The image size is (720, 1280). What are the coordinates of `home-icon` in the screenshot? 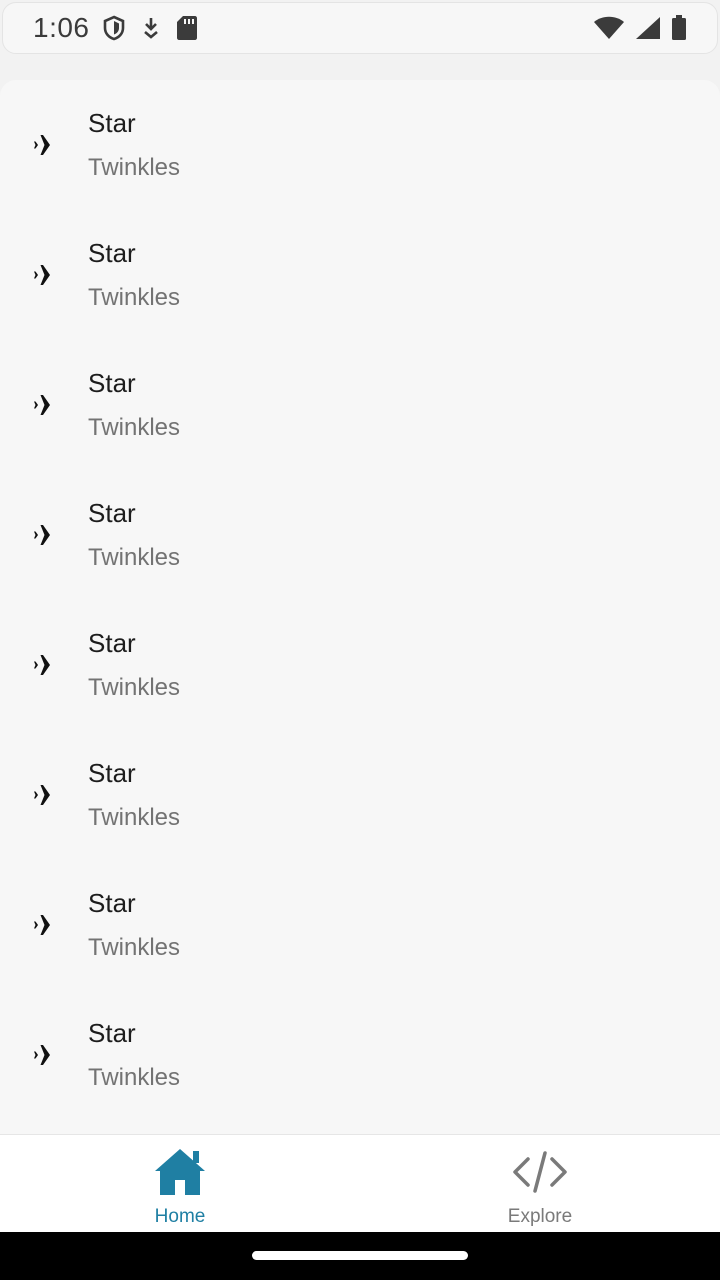 It's located at (180, 1174).